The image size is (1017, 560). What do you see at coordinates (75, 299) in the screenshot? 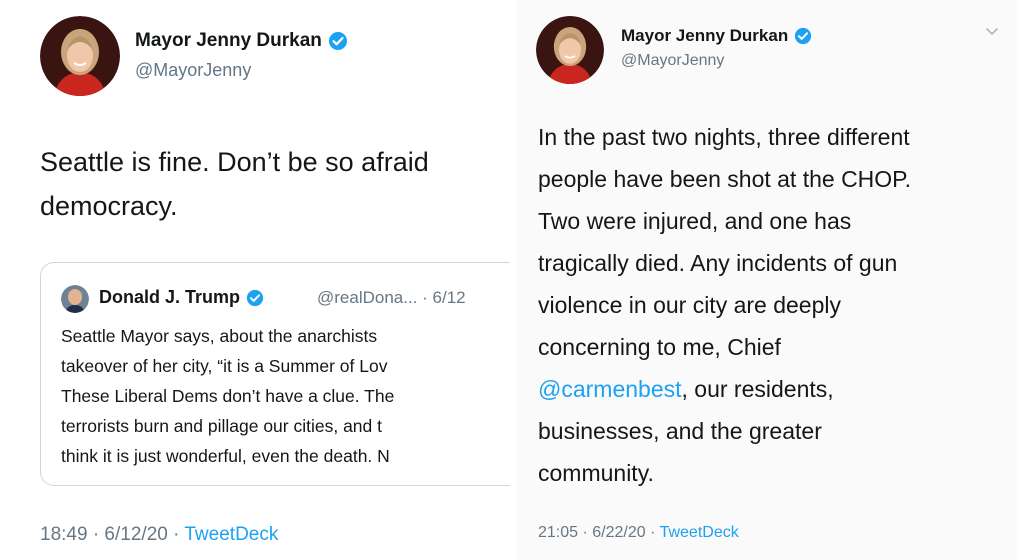
I see `quoted-avatar` at bounding box center [75, 299].